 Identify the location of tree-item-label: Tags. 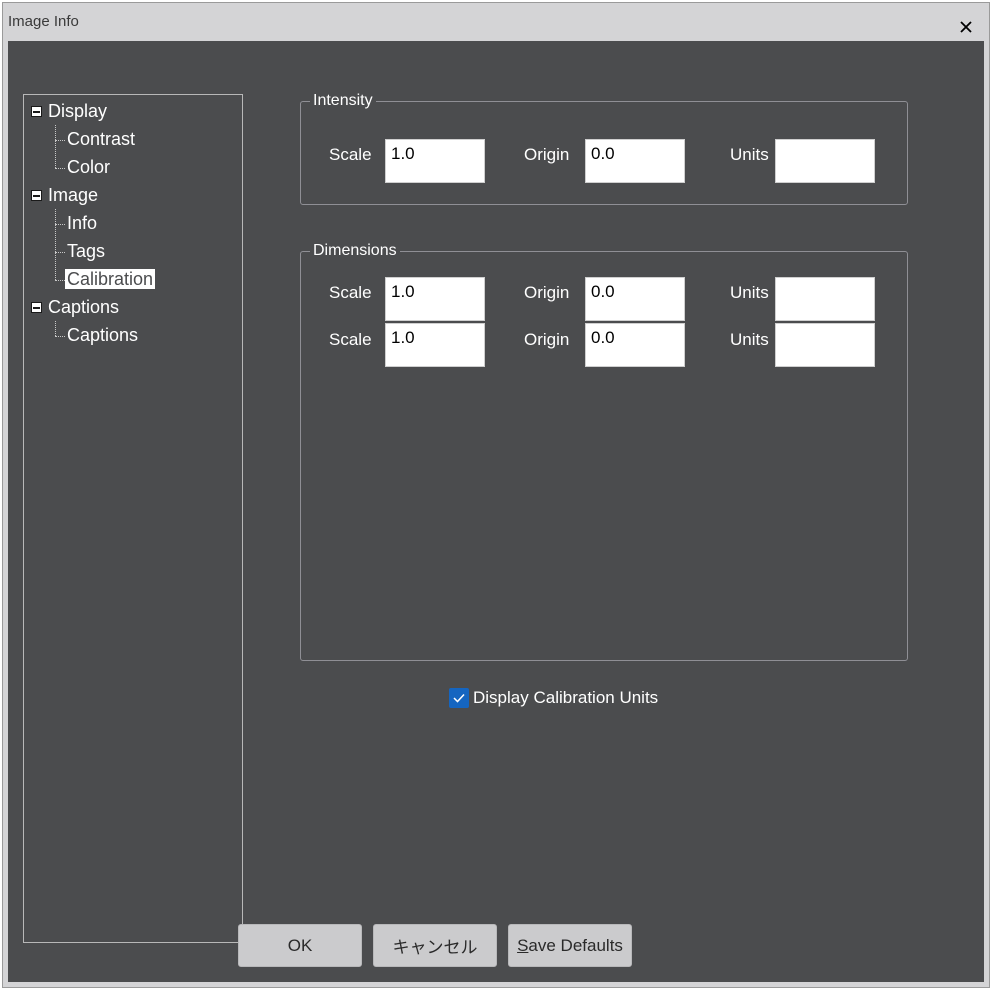
(86, 251).